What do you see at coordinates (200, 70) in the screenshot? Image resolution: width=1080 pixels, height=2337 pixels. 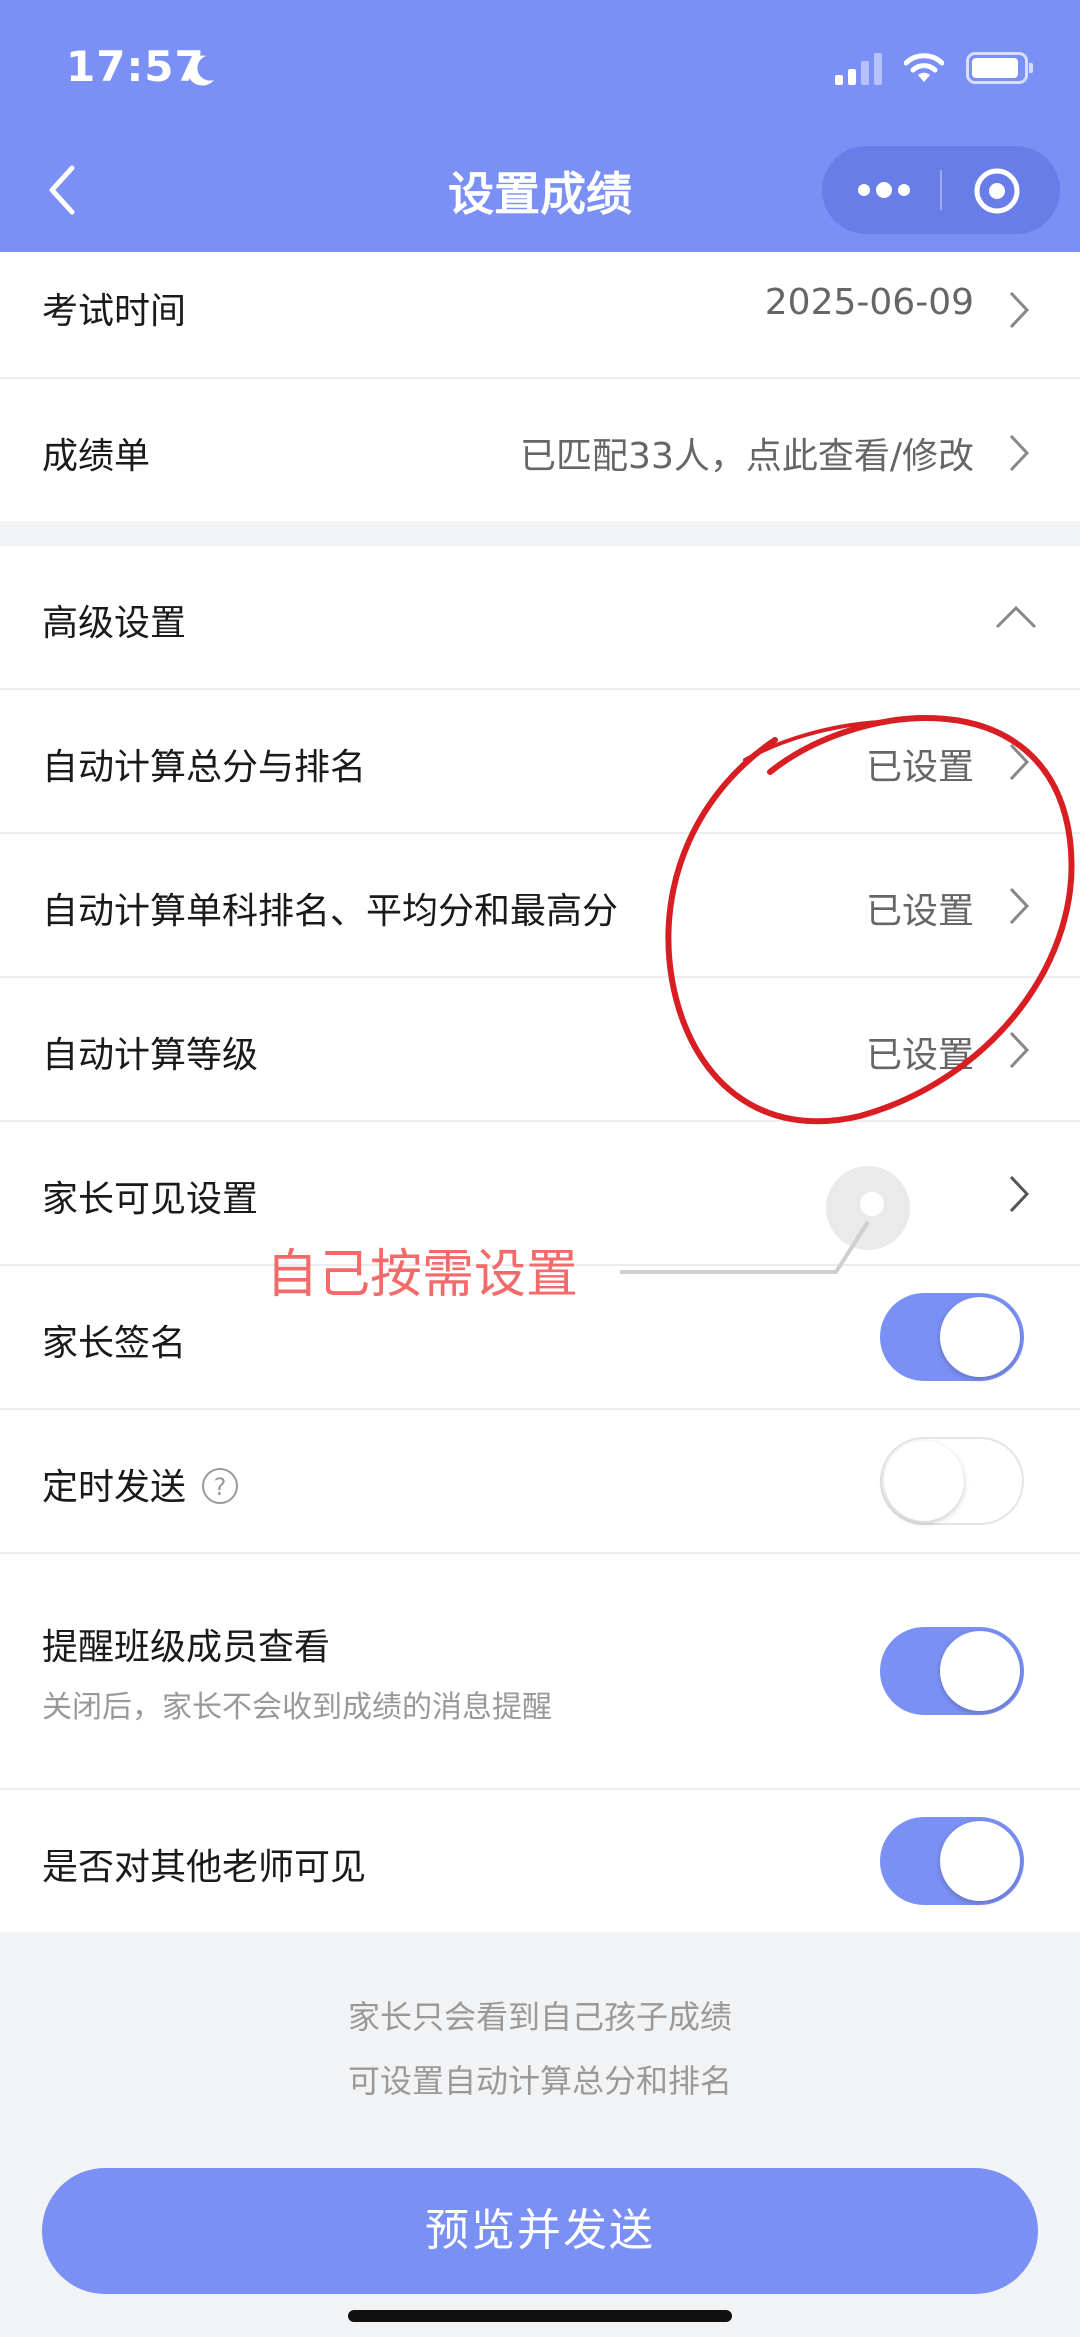 I see `moon-icon` at bounding box center [200, 70].